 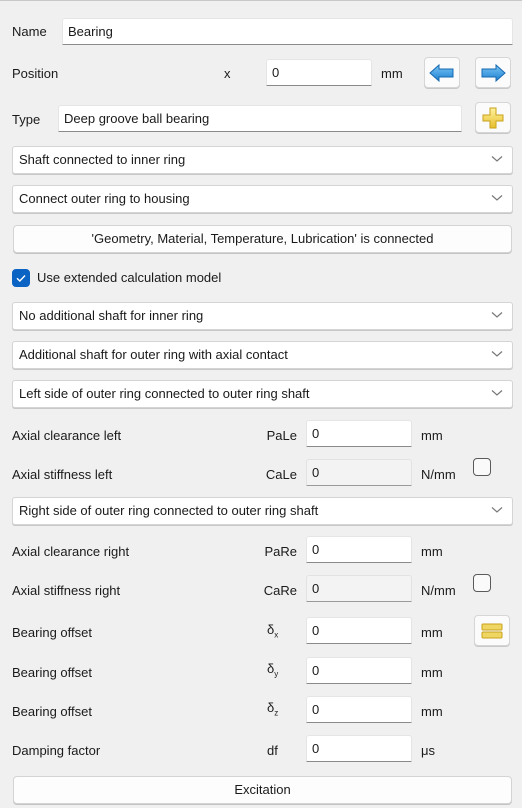 I want to click on bearing-offset-z-unit: mm, so click(x=432, y=711).